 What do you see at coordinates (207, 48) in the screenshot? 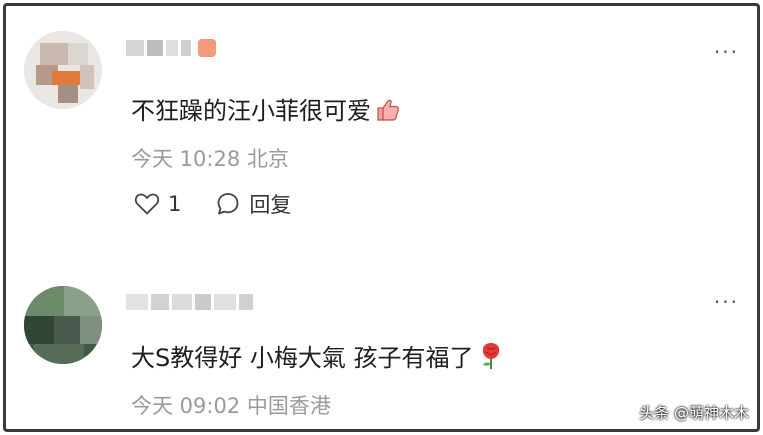
I see `user-badge-icon` at bounding box center [207, 48].